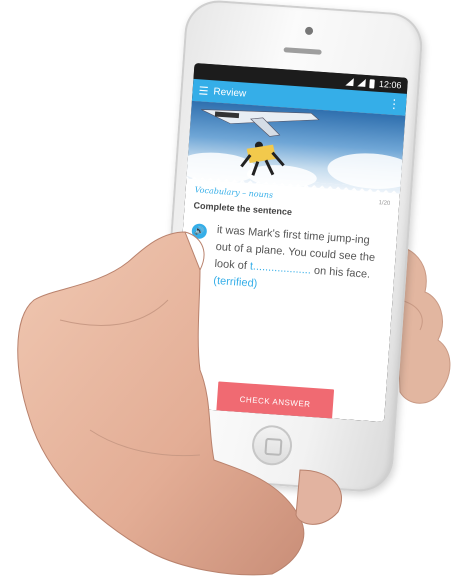  What do you see at coordinates (362, 82) in the screenshot?
I see `signal-icon` at bounding box center [362, 82].